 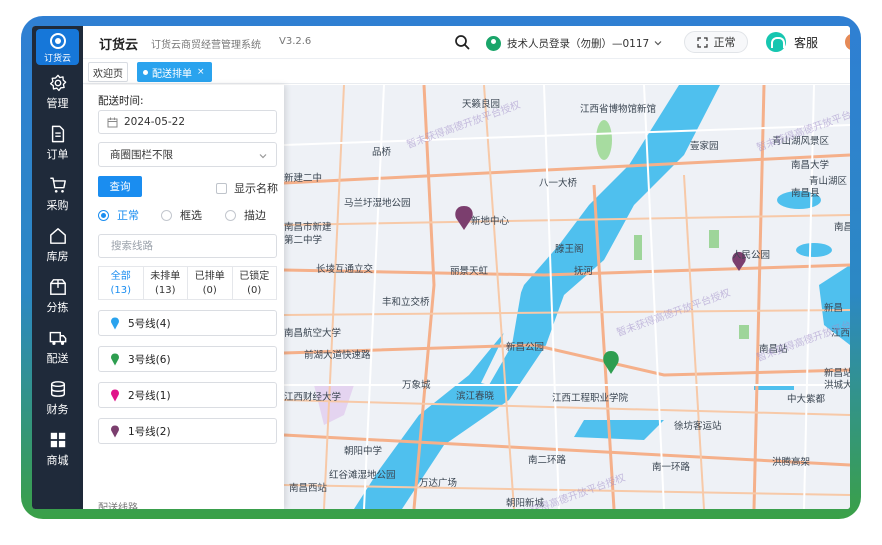 I want to click on route-item: 1号线(2), so click(x=187, y=431).